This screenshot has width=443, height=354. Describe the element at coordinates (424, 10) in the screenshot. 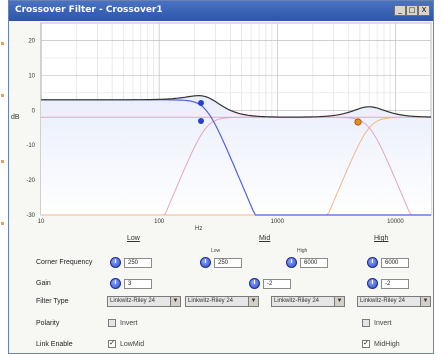

I see `close-button: X` at that location.